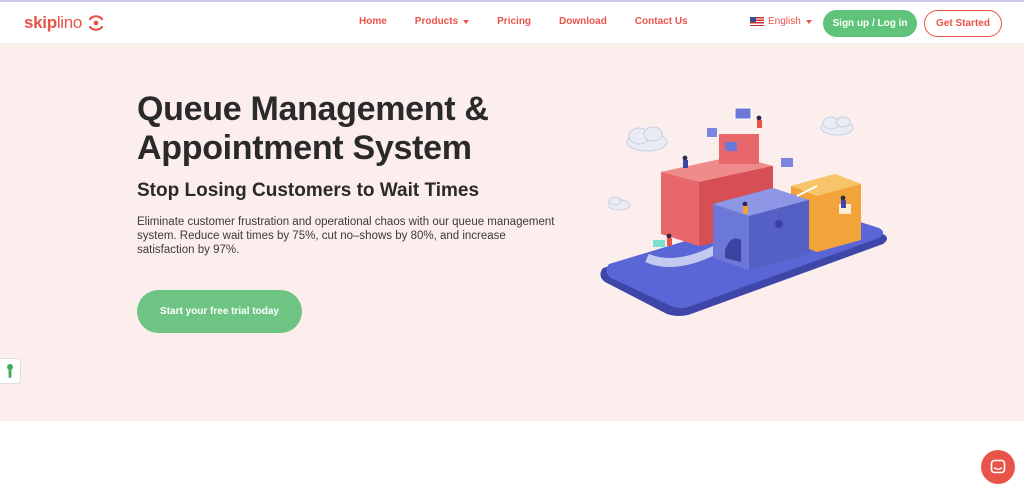 The width and height of the screenshot is (1024, 489). I want to click on hero-subtitle: Stop Losing Customers to Wait Times, so click(308, 190).